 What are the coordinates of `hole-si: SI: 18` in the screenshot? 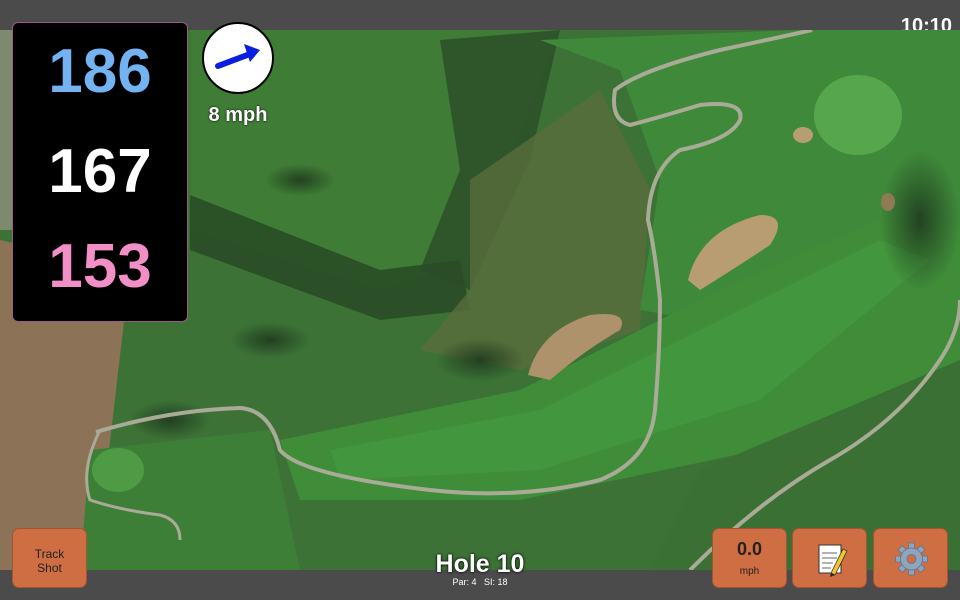 It's located at (496, 582).